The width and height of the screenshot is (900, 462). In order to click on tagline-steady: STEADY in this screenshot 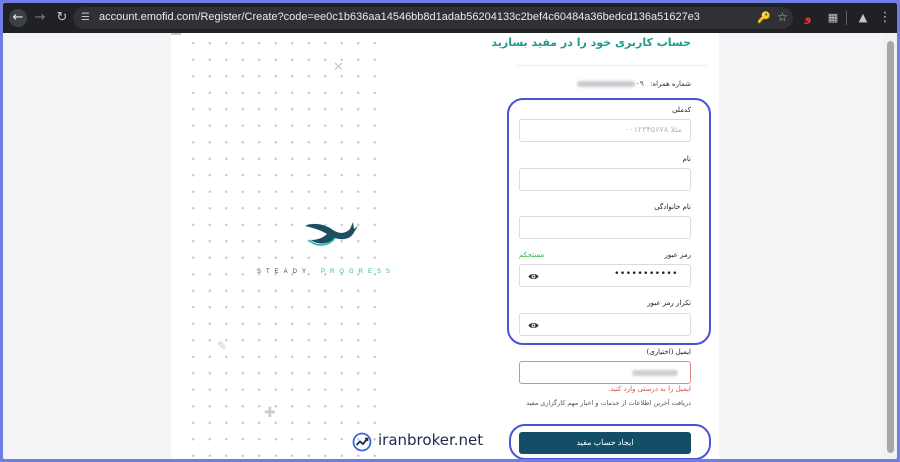, I will do `click(284, 272)`.